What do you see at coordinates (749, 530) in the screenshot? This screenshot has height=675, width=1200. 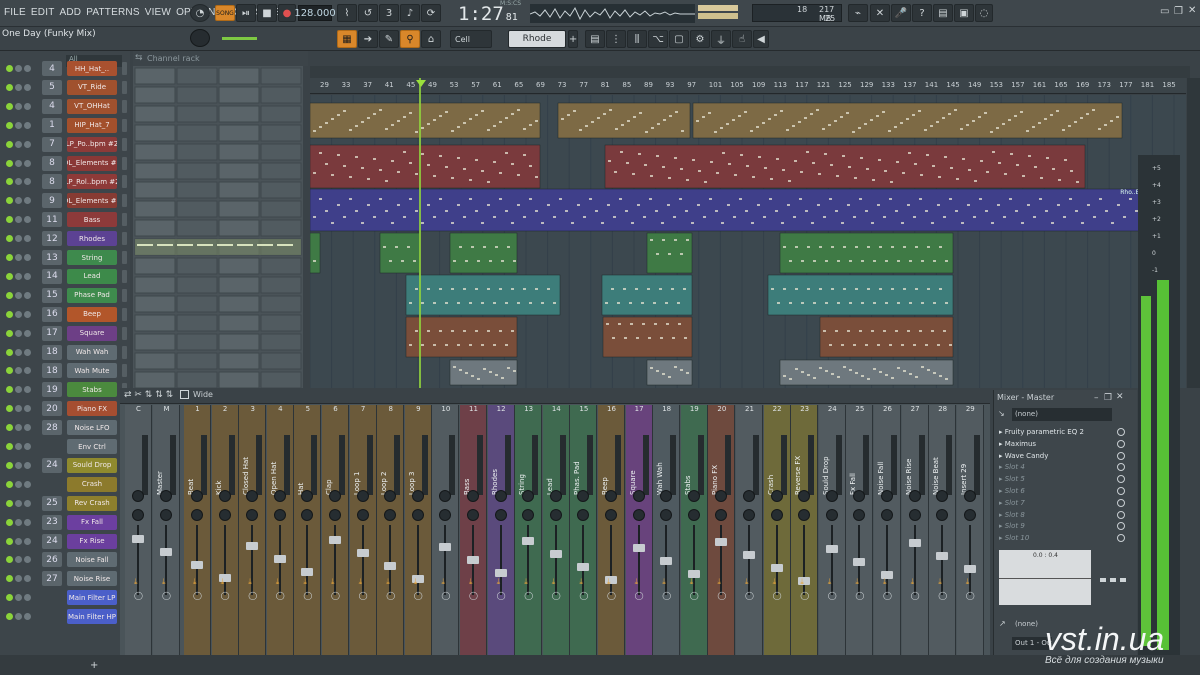 I see `mixer-strip: 21 ⤓ ◯` at bounding box center [749, 530].